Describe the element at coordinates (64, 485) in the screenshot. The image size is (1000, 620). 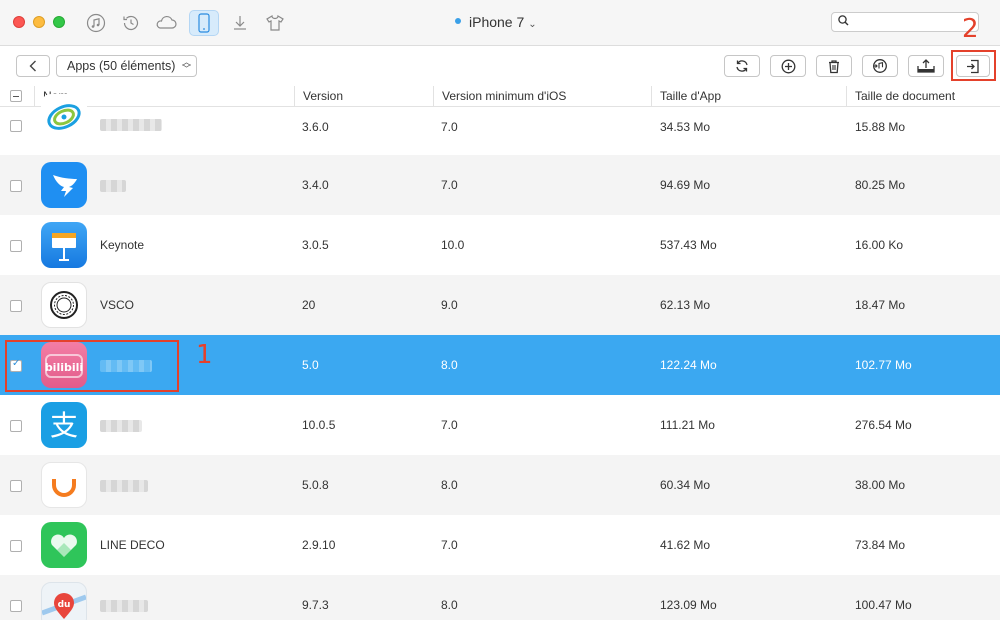
I see `didi-icon` at that location.